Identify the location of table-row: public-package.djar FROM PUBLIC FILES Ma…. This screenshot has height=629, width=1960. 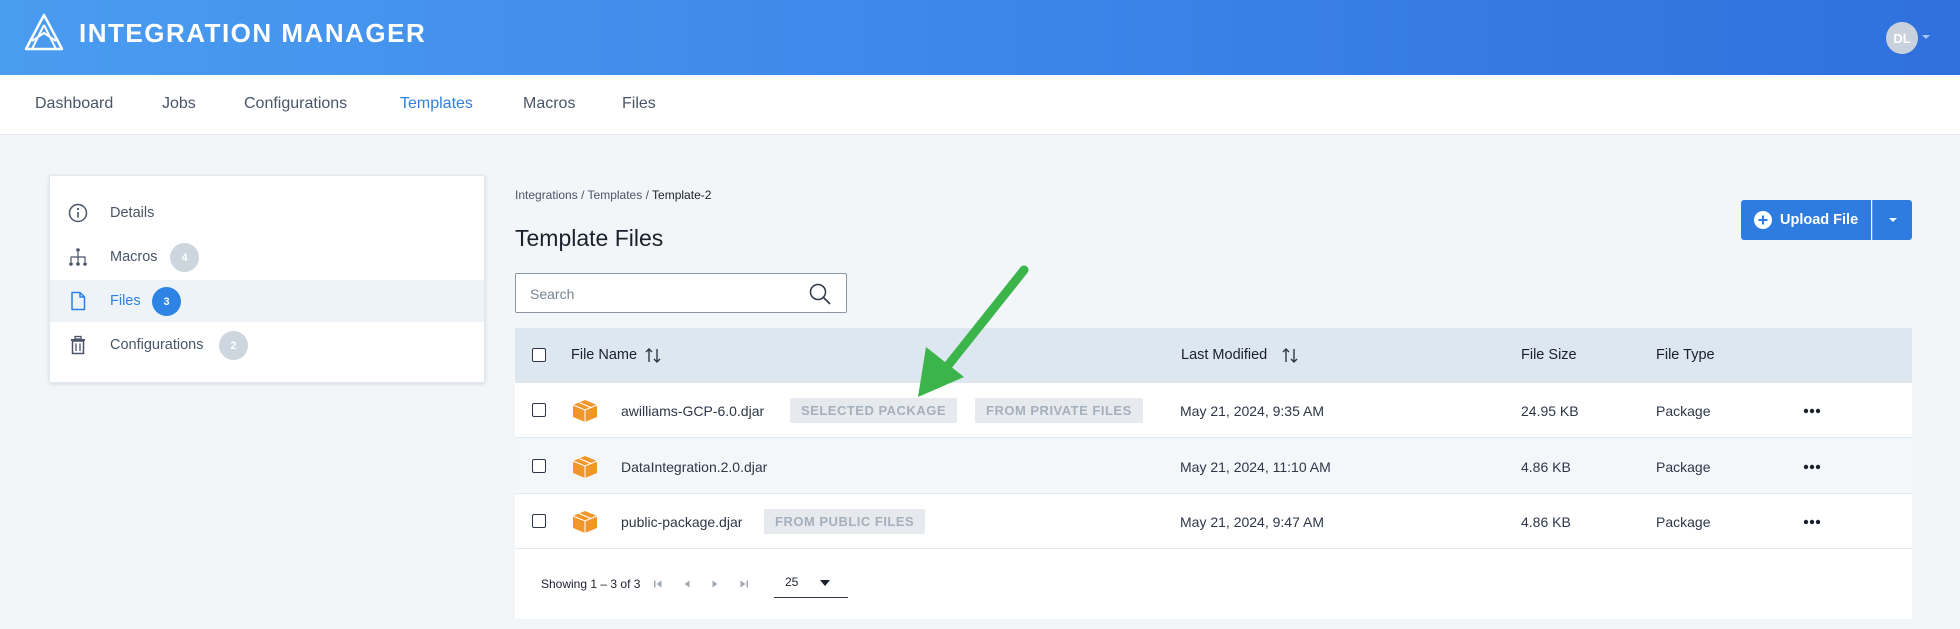
(1213, 521).